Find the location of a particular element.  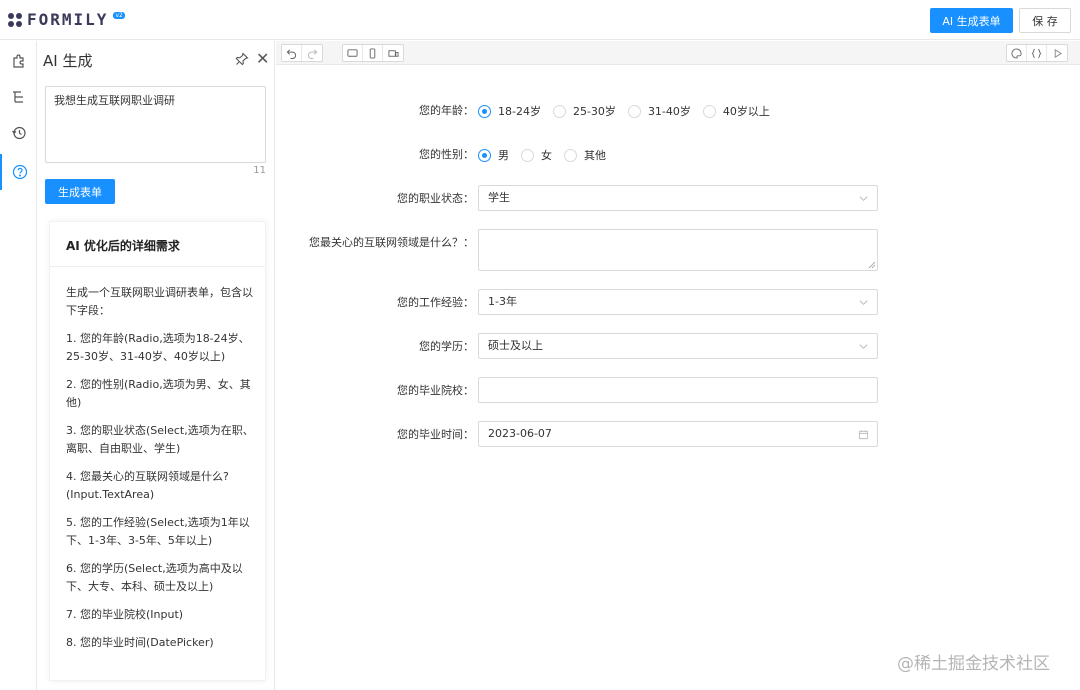

design-mode-button is located at coordinates (1017, 53).